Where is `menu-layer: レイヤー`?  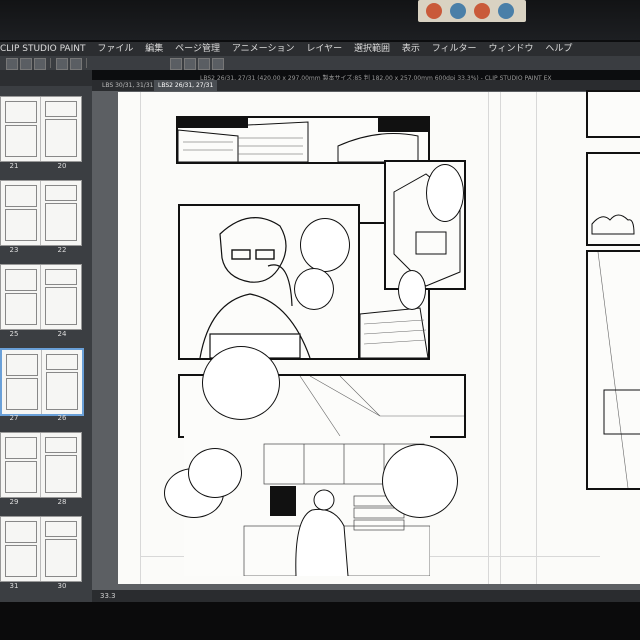
menu-layer: レイヤー is located at coordinates (324, 49).